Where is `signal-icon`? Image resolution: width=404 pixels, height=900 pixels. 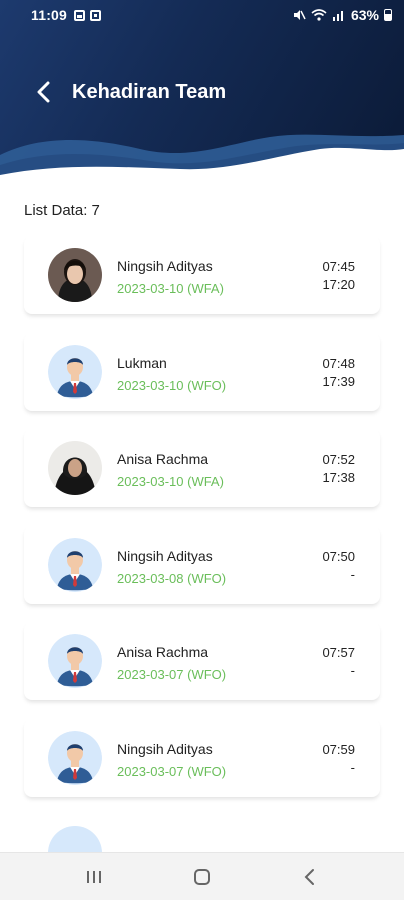 signal-icon is located at coordinates (337, 16).